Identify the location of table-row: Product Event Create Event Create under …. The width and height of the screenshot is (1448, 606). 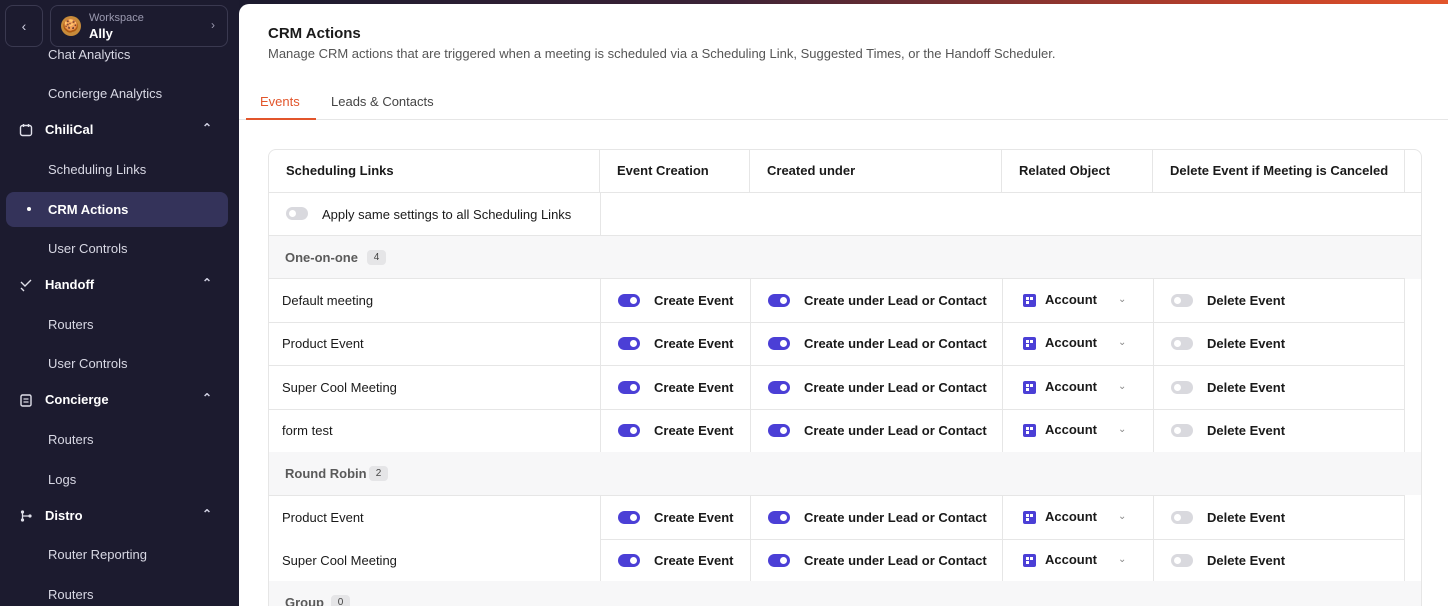
(836, 517).